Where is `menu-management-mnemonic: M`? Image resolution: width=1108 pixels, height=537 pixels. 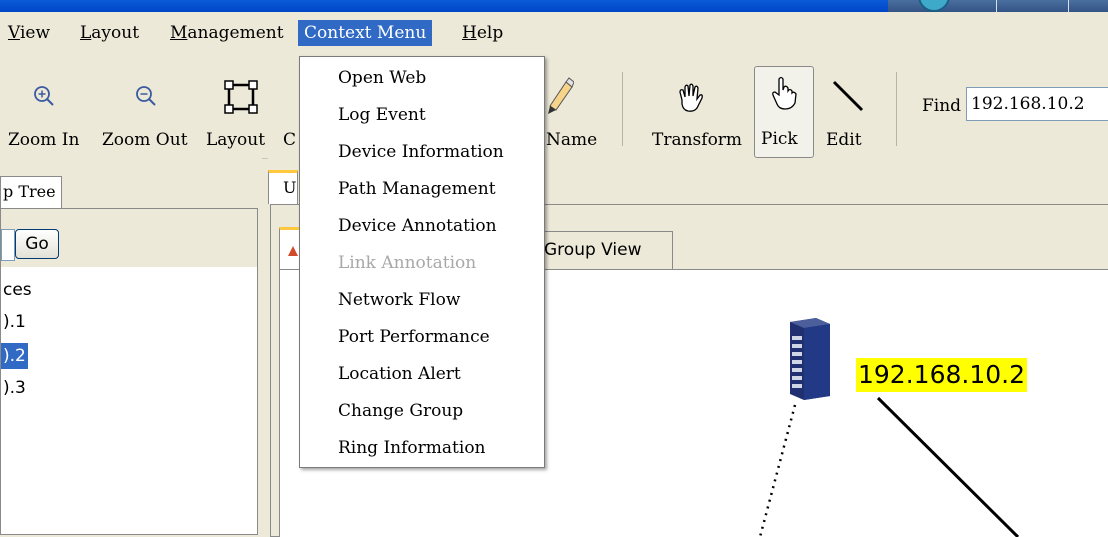 menu-management-mnemonic: M is located at coordinates (179, 33).